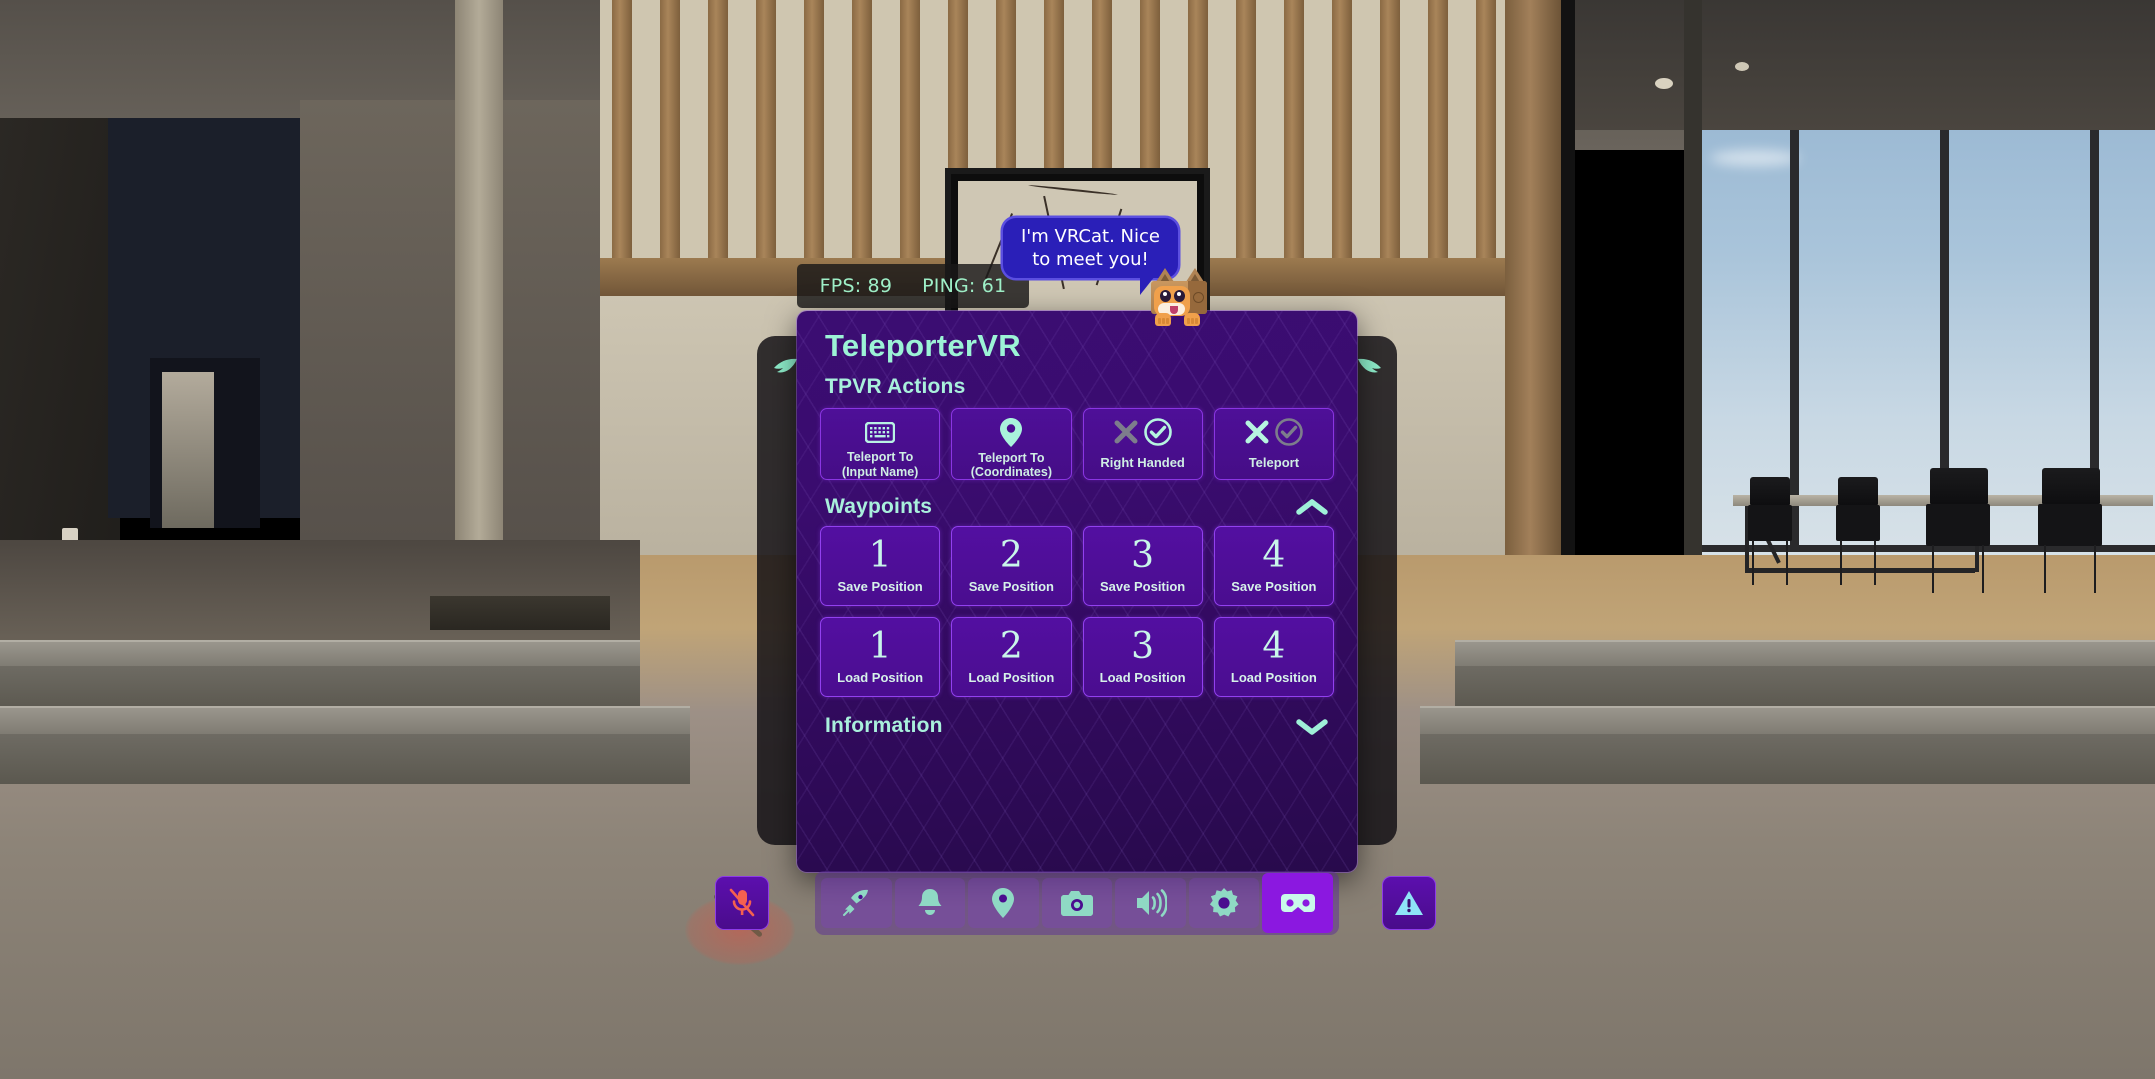  What do you see at coordinates (1077, 507) in the screenshot?
I see `section-header-waypoints: Waypoints` at bounding box center [1077, 507].